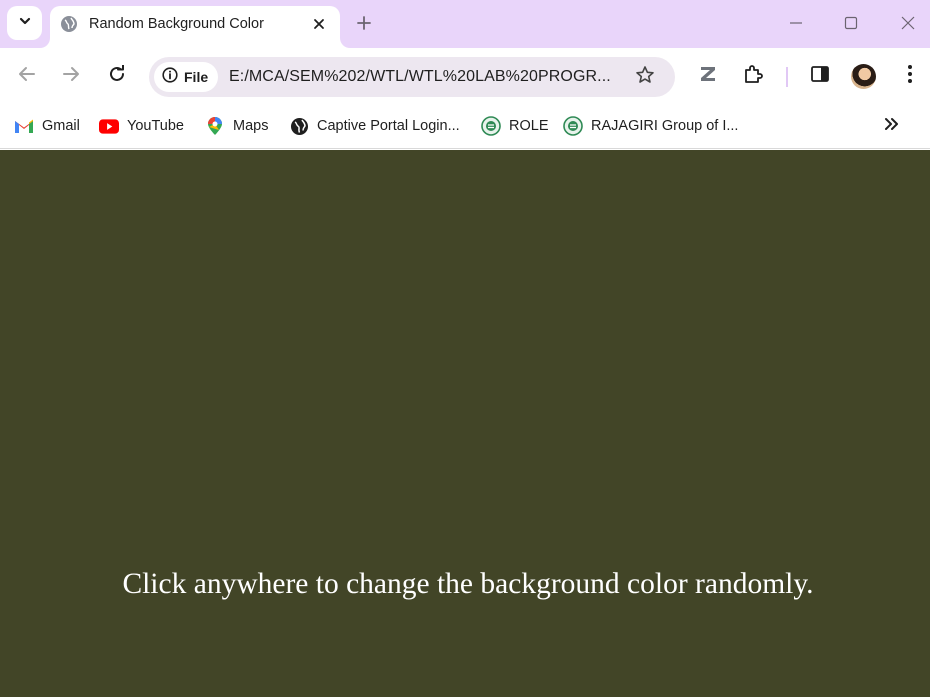  I want to click on bookmark-label: YouTube, so click(155, 126).